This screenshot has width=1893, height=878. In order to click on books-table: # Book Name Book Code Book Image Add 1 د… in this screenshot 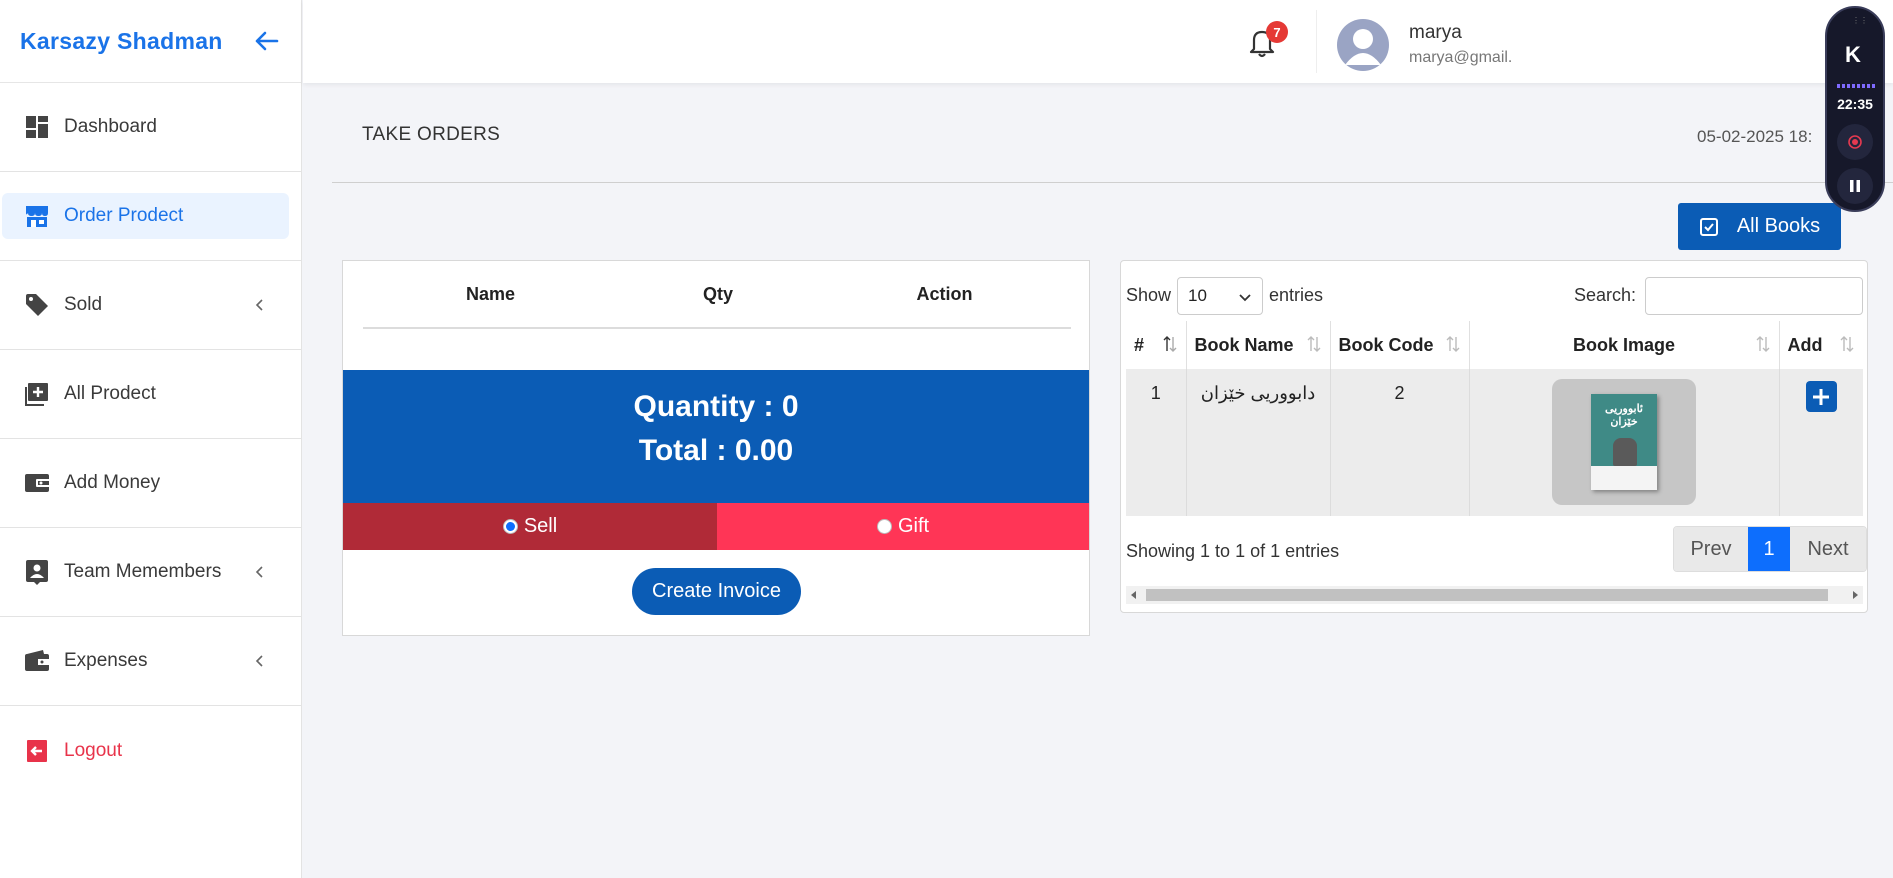, I will do `click(1494, 418)`.